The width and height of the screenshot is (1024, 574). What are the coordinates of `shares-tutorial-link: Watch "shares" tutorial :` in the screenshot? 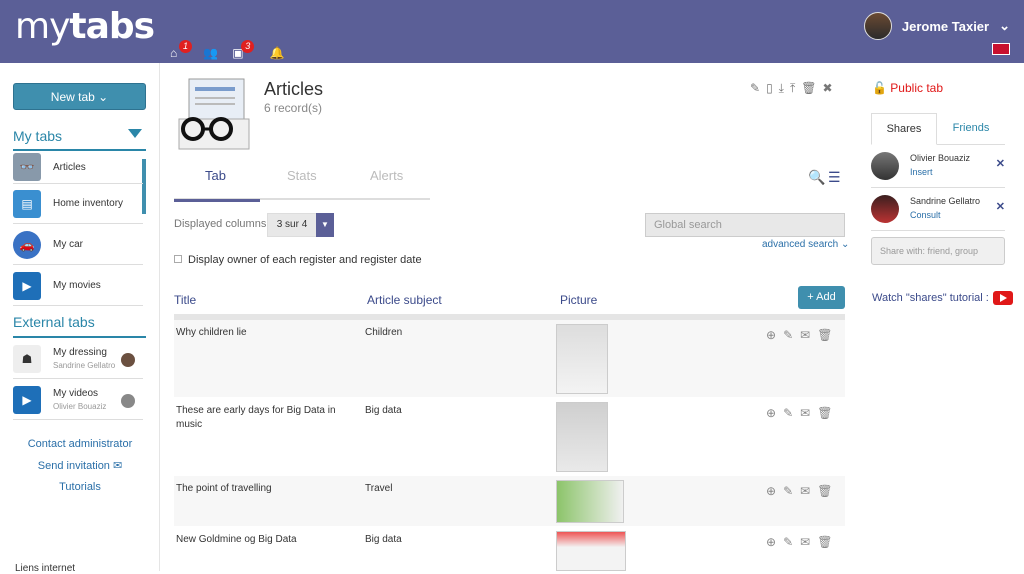 It's located at (942, 298).